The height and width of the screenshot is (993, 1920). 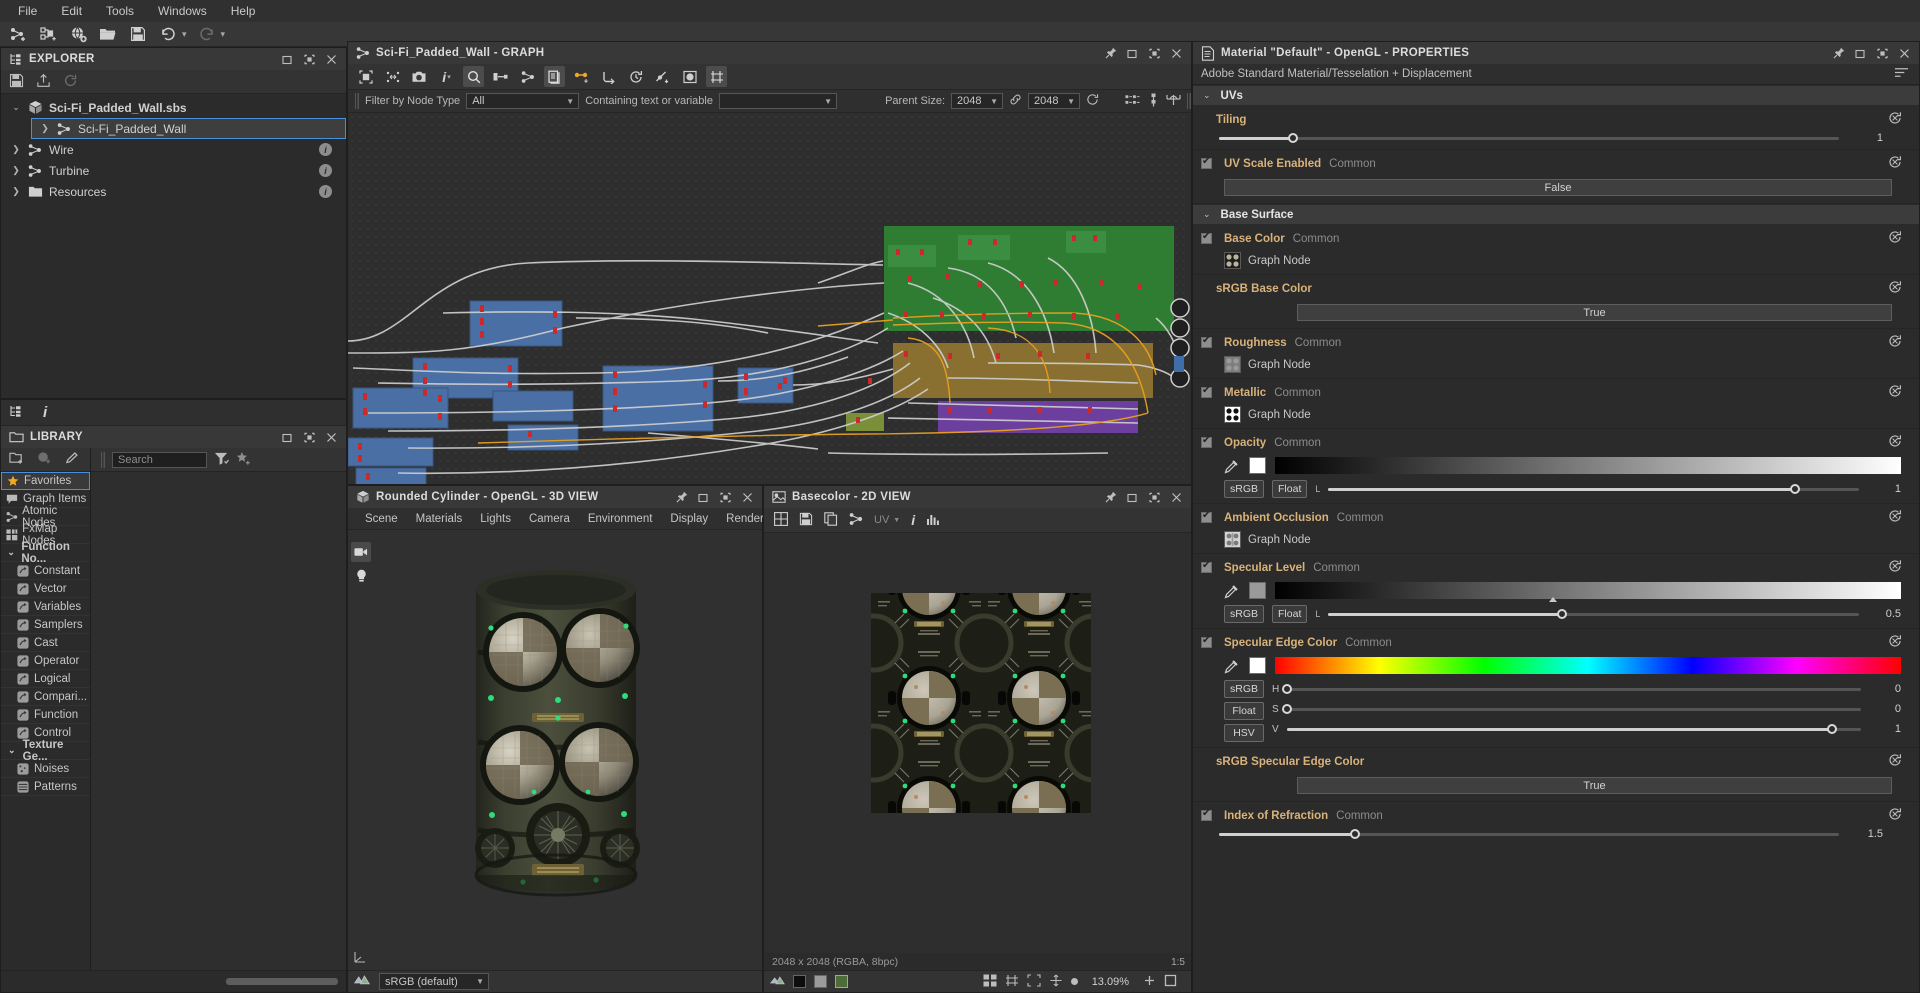 What do you see at coordinates (1206, 341) in the screenshot?
I see `roughness-checkbox` at bounding box center [1206, 341].